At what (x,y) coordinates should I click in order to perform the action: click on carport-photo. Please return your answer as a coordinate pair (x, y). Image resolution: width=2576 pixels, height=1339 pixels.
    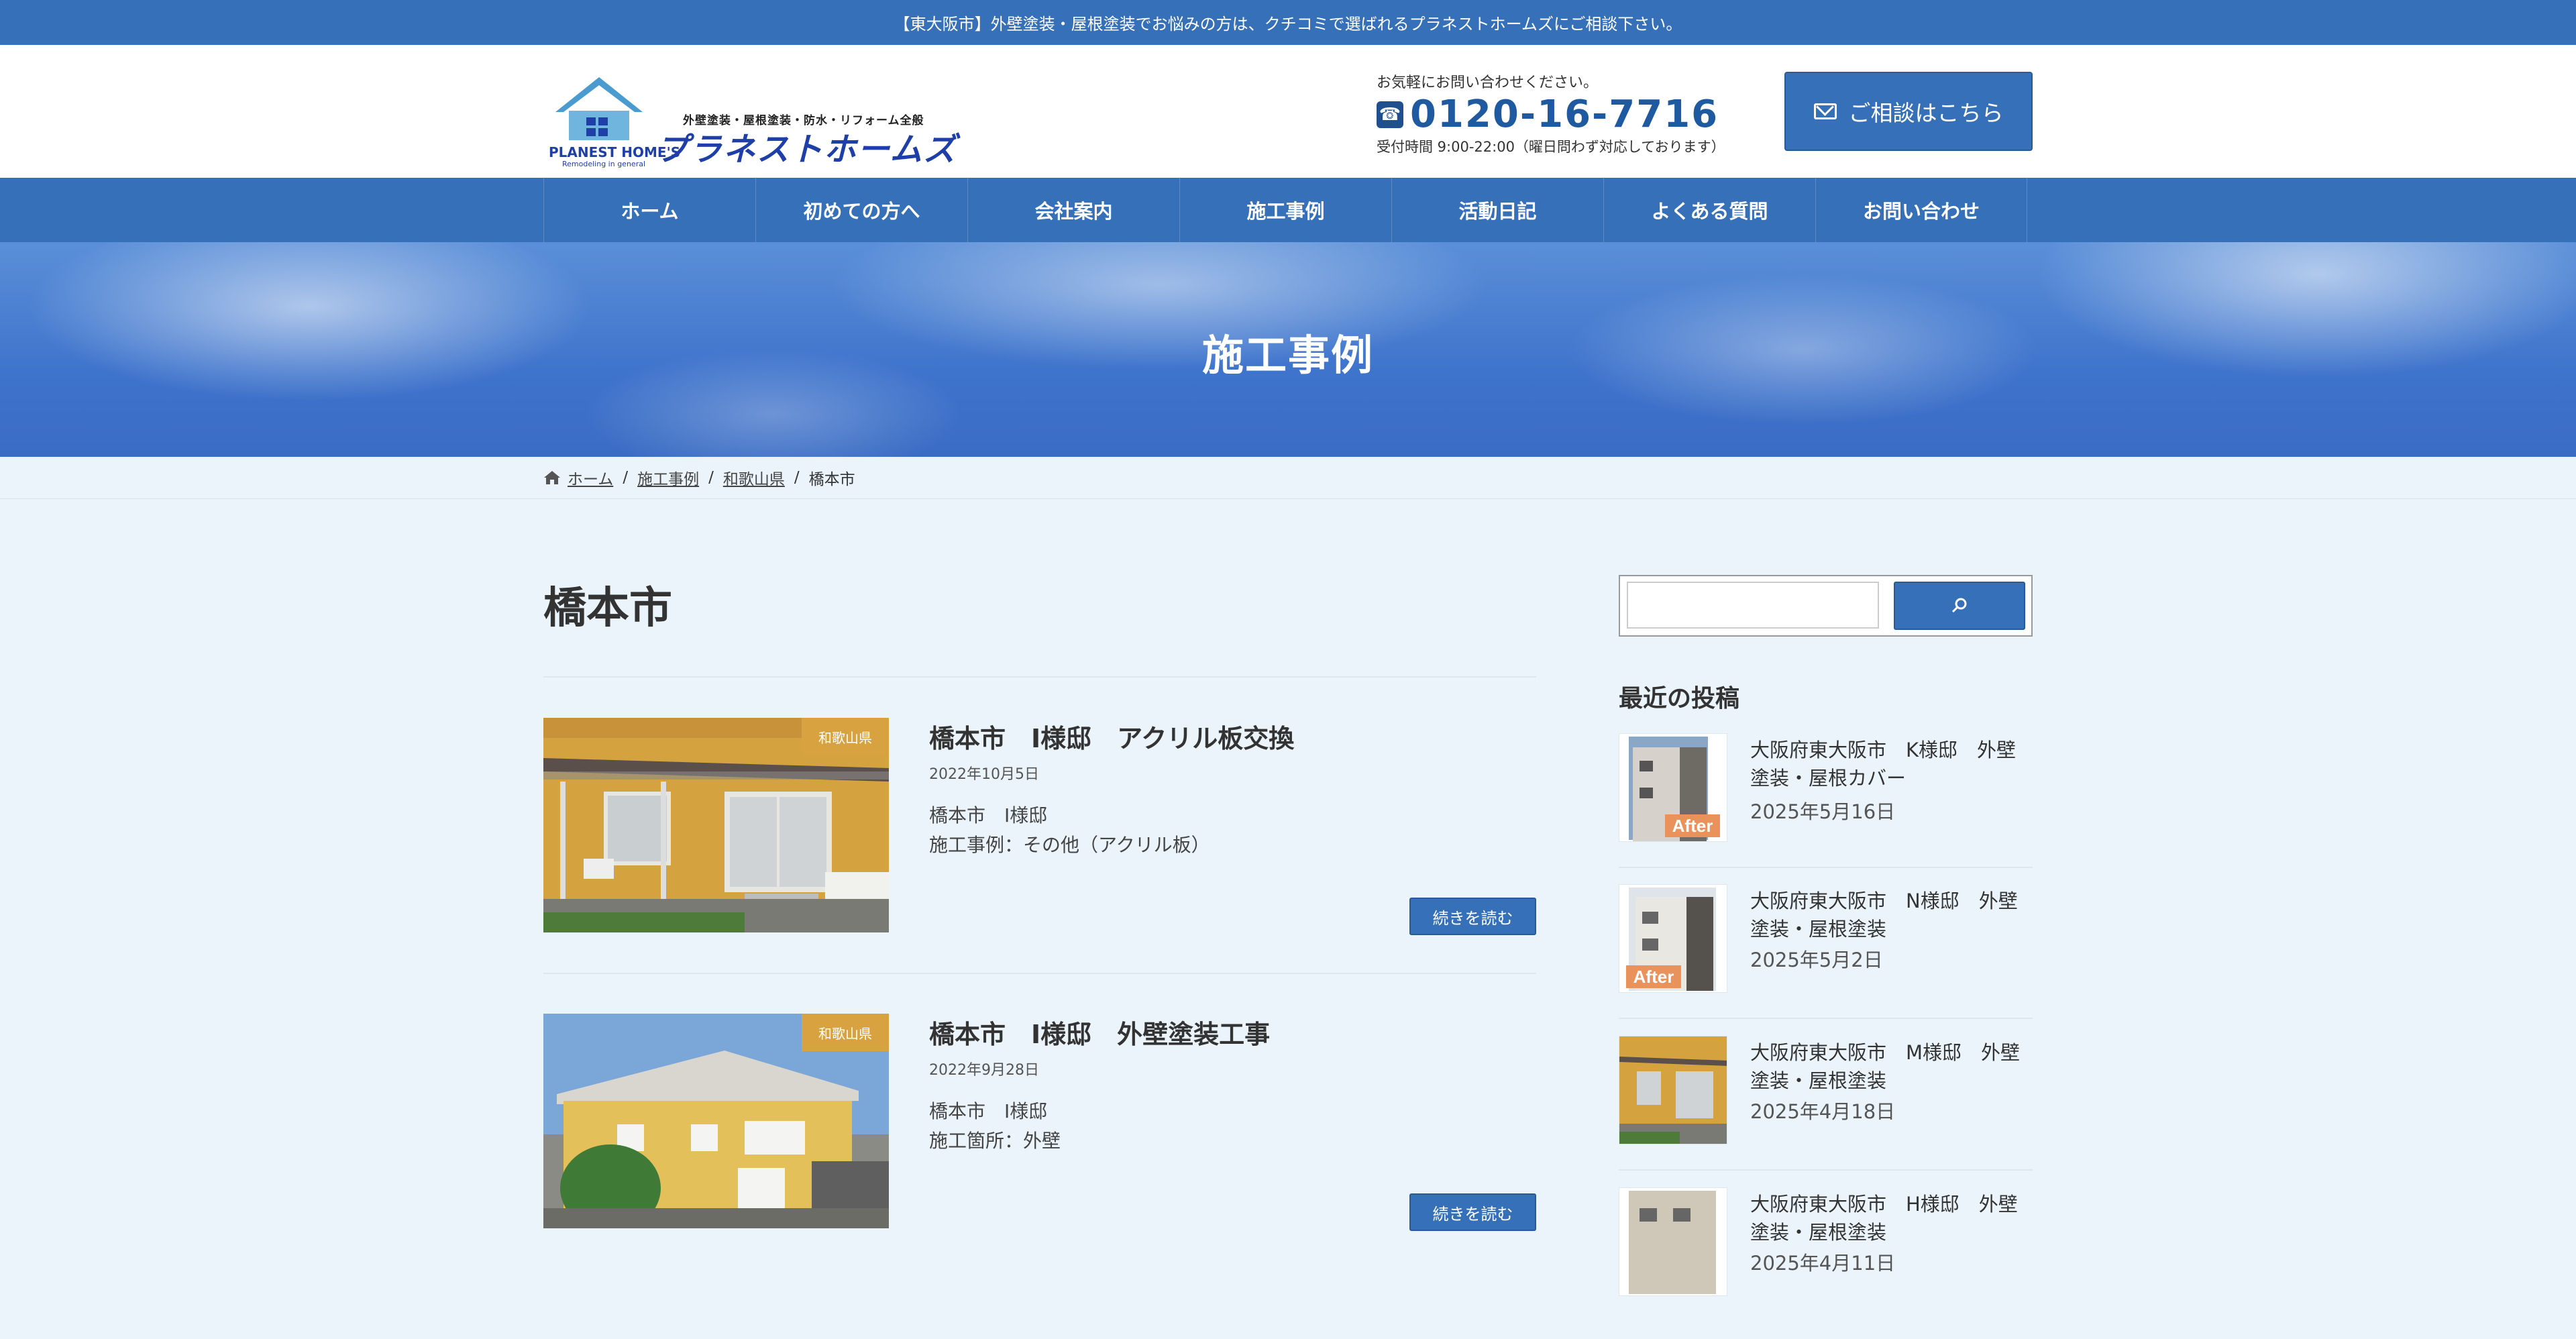
    Looking at the image, I should click on (1673, 1090).